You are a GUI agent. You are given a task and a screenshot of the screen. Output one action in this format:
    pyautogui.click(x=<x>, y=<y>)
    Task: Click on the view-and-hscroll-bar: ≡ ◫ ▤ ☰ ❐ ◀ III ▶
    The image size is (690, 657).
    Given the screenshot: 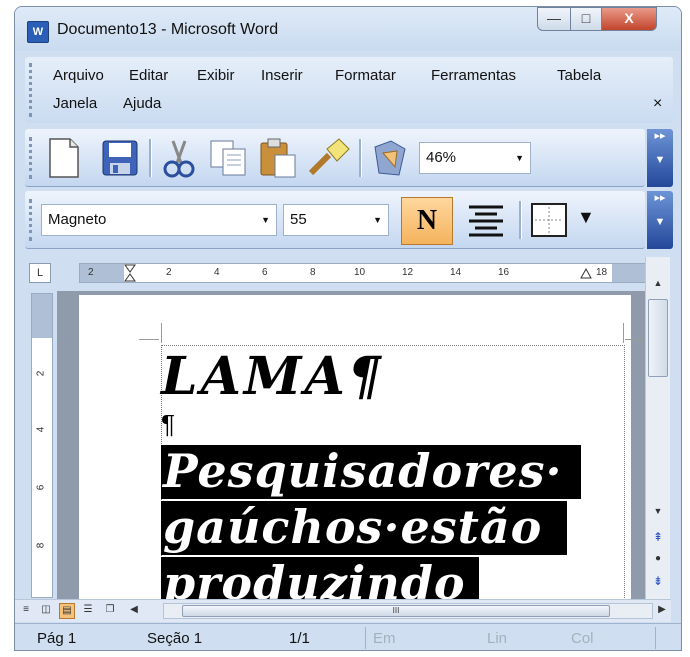 What is the action you would take?
    pyautogui.click(x=343, y=610)
    